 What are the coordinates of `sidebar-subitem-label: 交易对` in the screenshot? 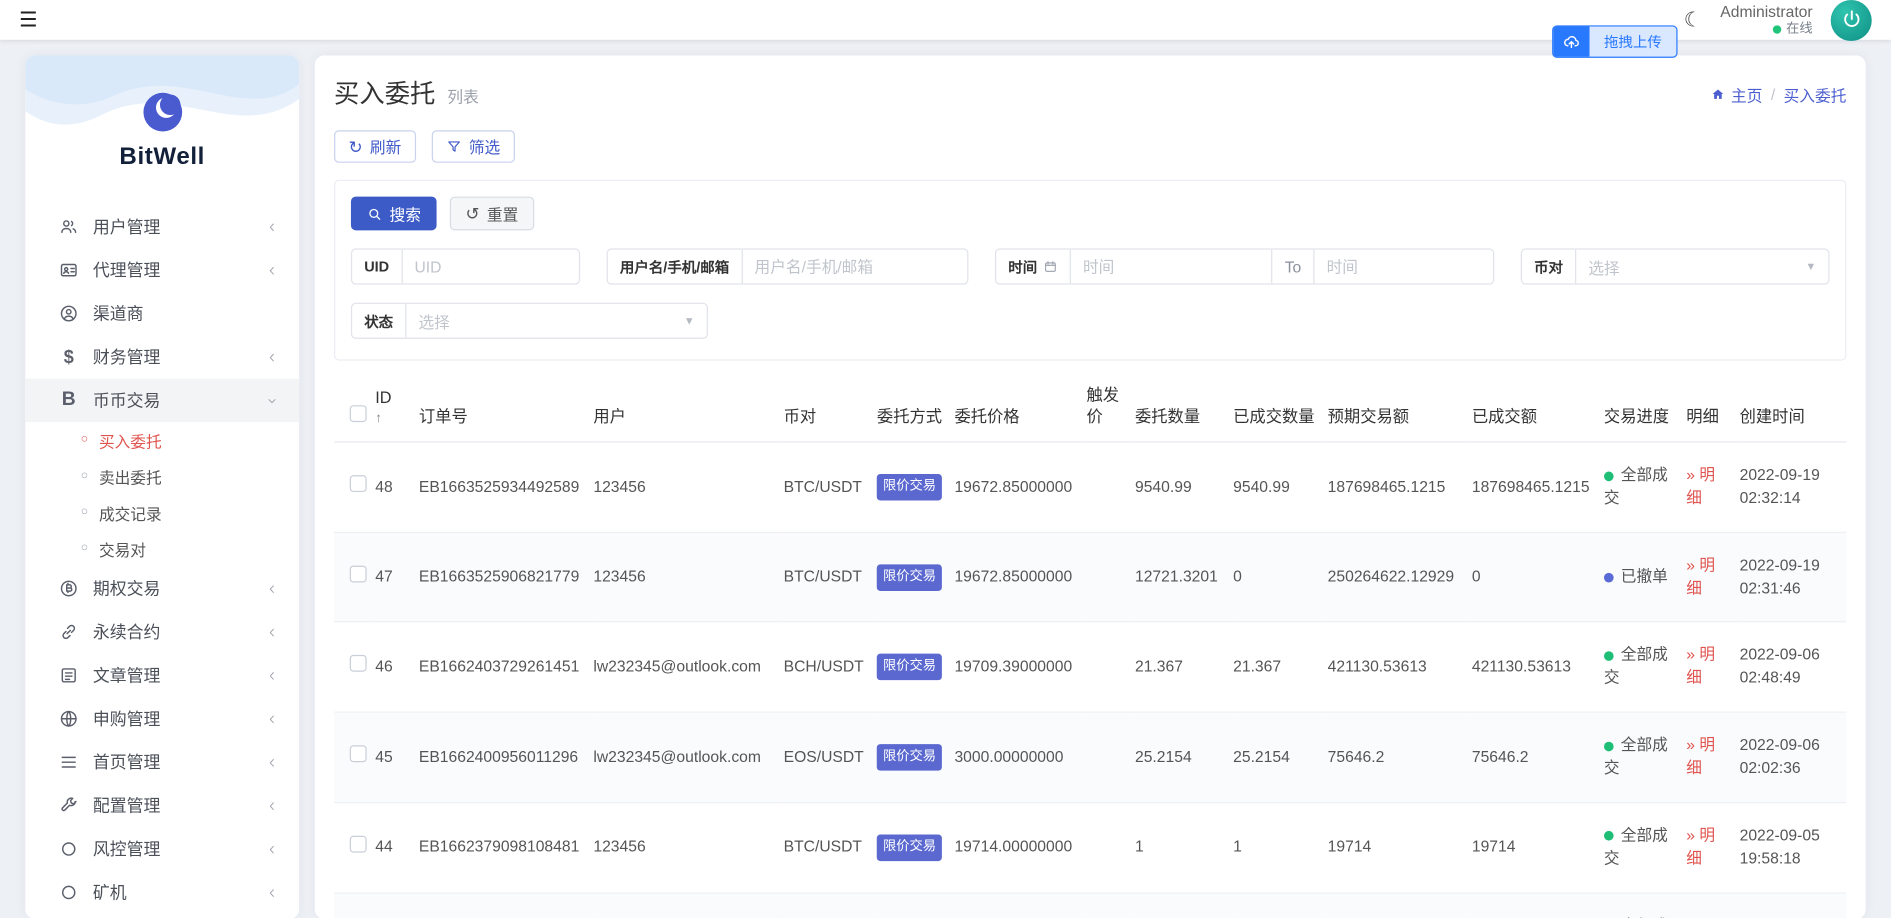 It's located at (122, 549).